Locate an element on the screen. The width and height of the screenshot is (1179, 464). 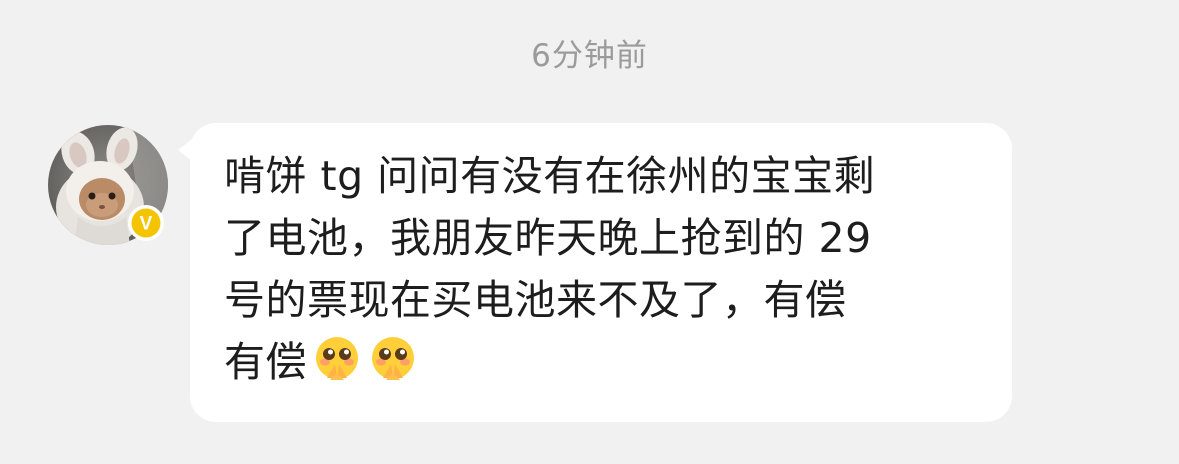
message-line-3: 号的票现在买电池来不及了，有偿 is located at coordinates (535, 300).